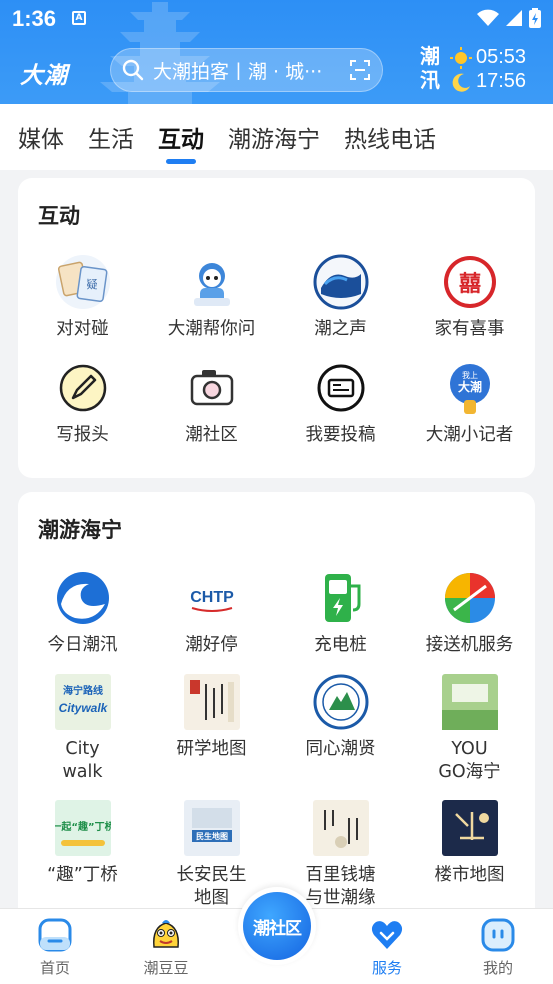 The height and width of the screenshot is (984, 553). Describe the element at coordinates (501, 81) in the screenshot. I see `sunset-time: 17:56` at that location.